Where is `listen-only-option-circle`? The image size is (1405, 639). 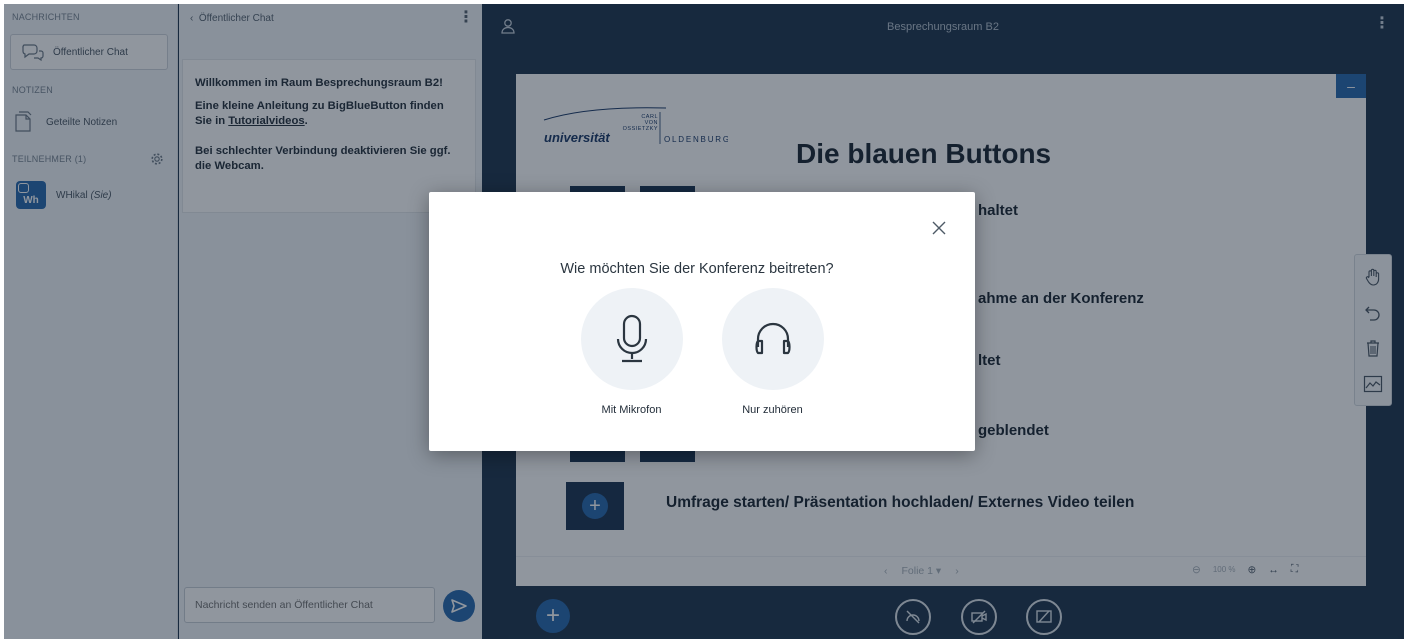
listen-only-option-circle is located at coordinates (772, 339).